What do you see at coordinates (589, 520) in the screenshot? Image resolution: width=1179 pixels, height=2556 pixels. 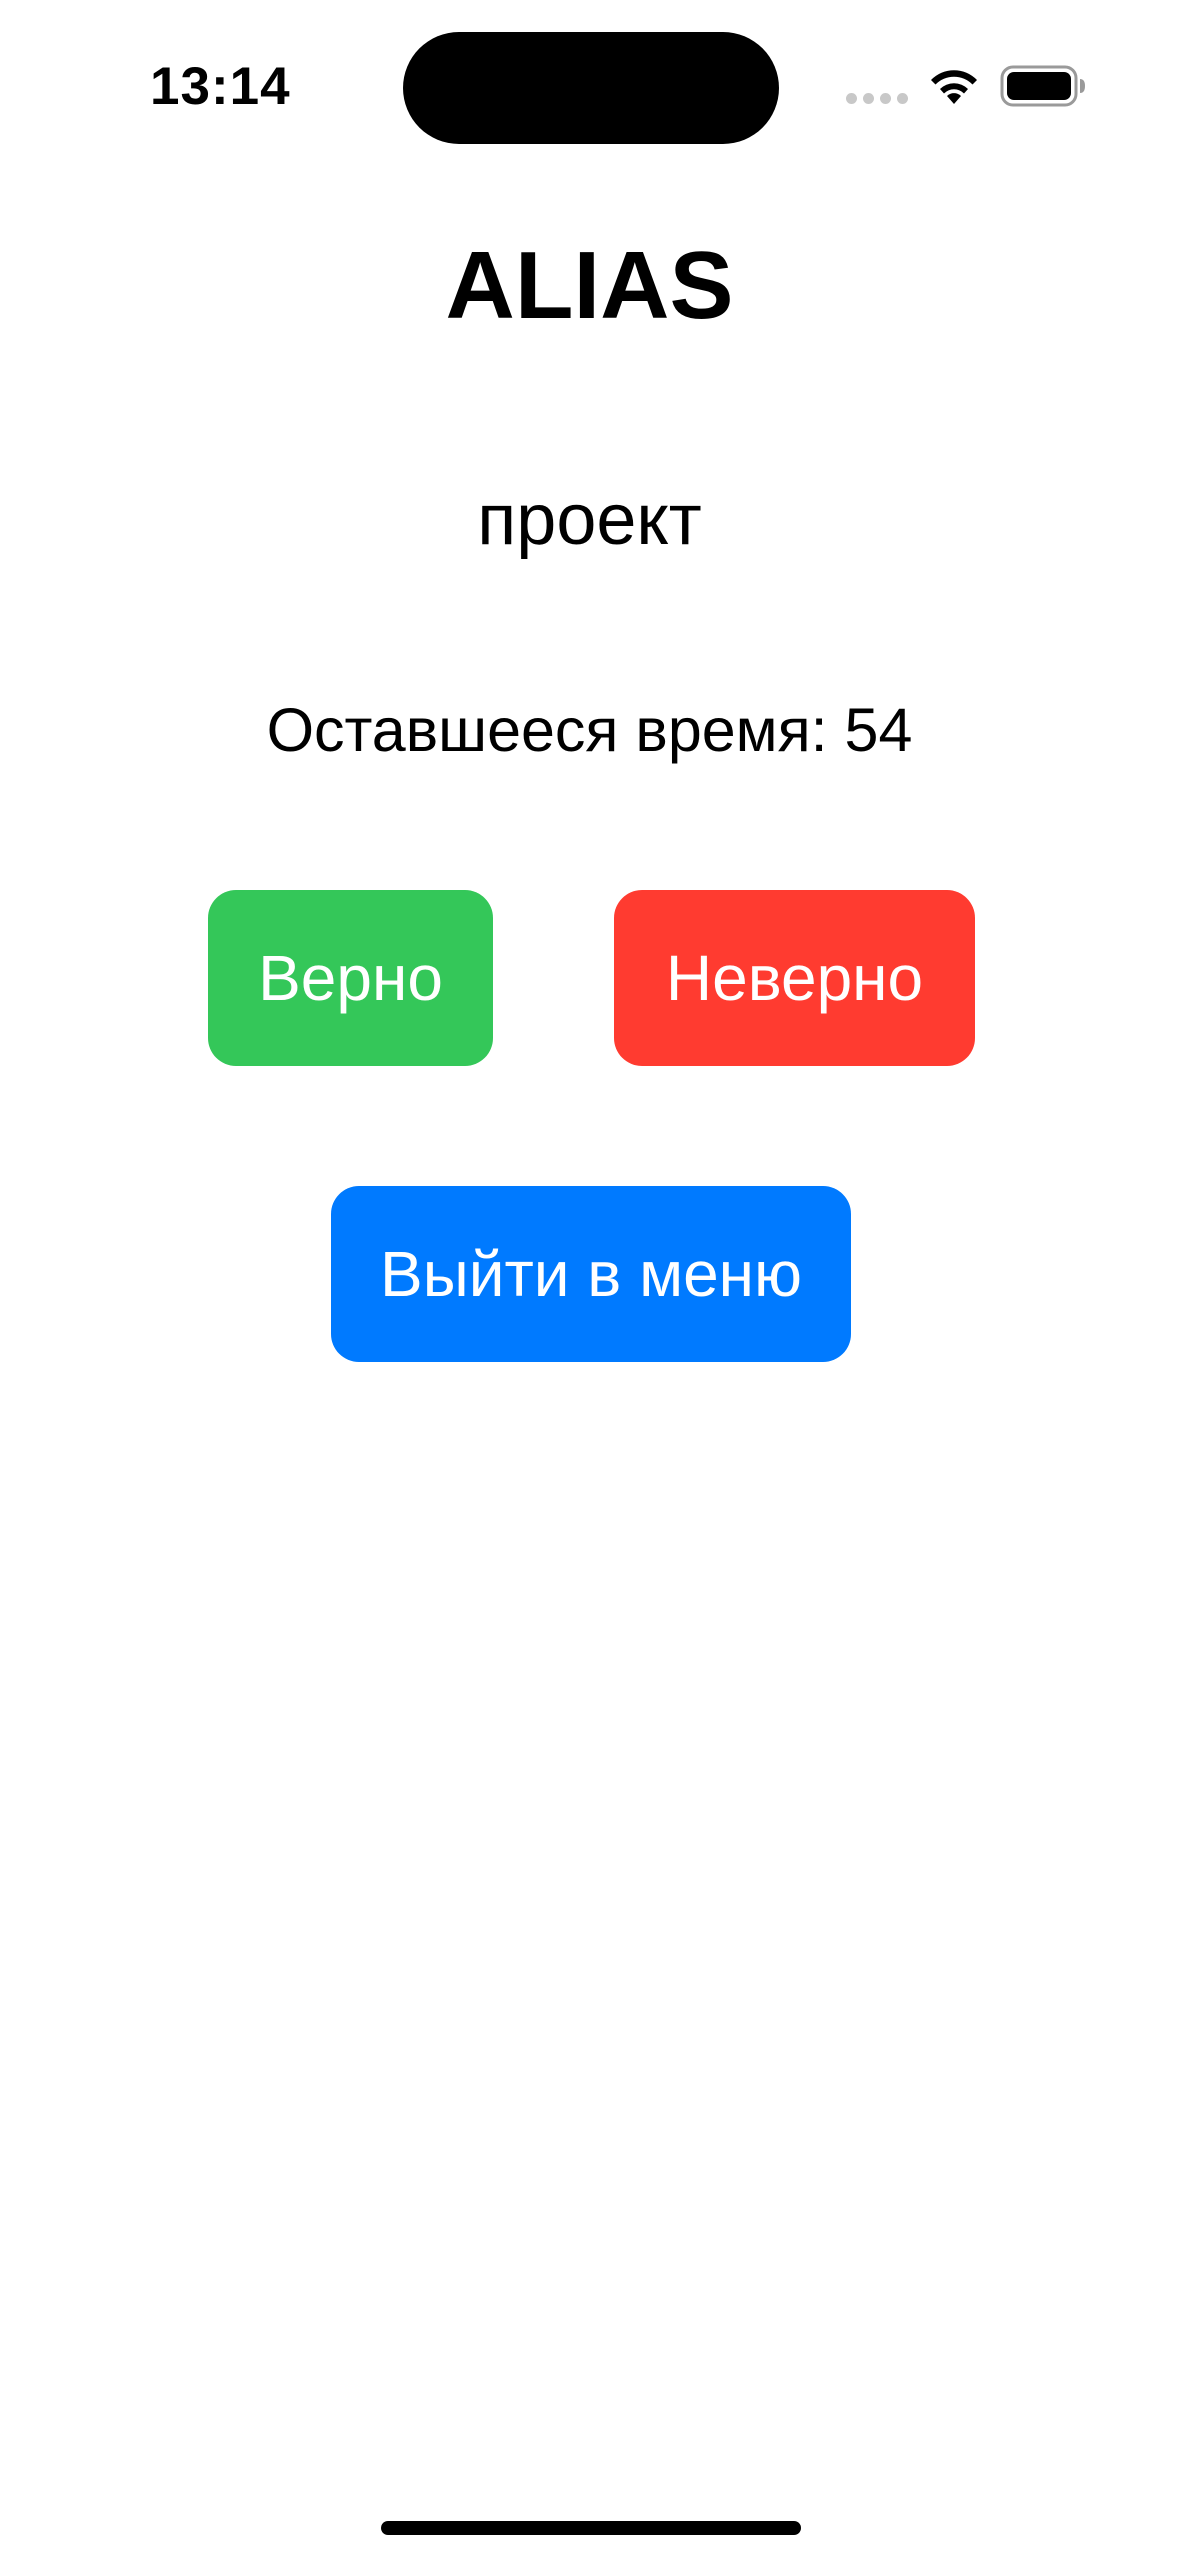 I see `current-word: проект` at bounding box center [589, 520].